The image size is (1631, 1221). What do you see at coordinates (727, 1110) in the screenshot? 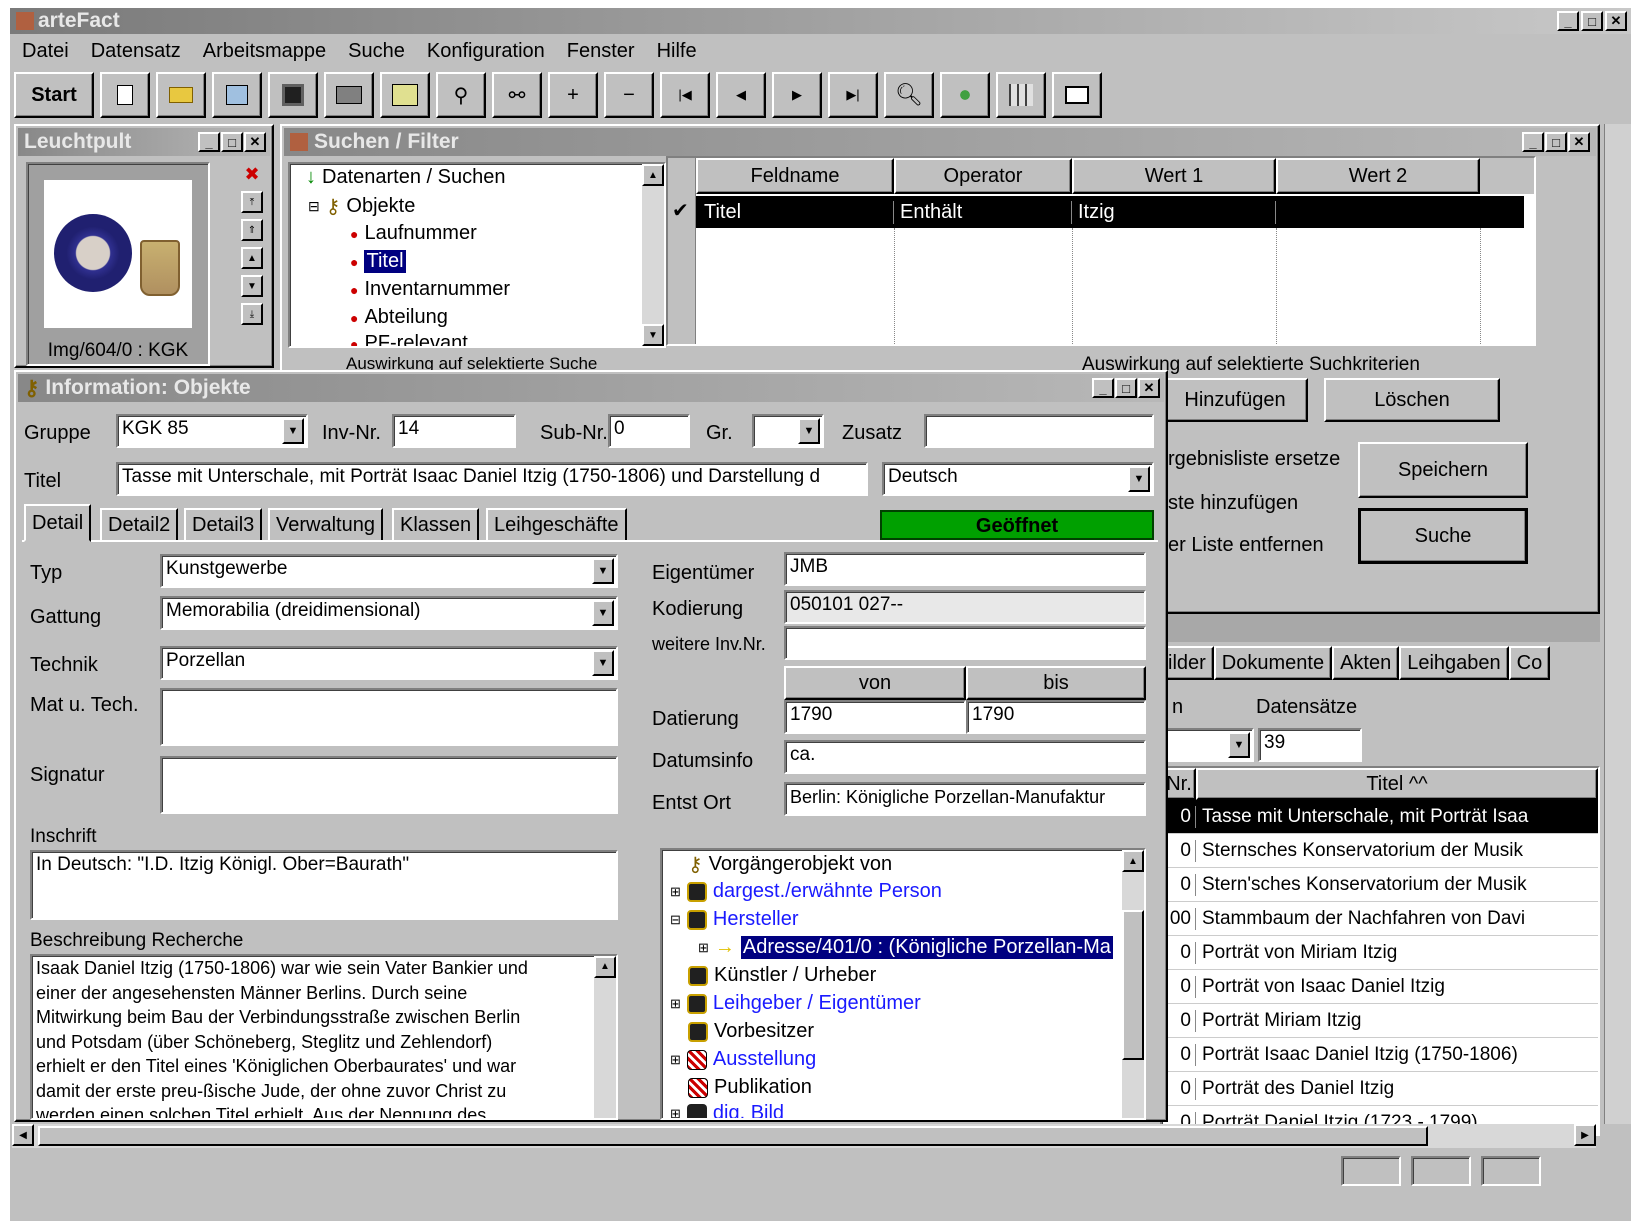
I see `link-dig-bild: ⊞ dig. Bild` at bounding box center [727, 1110].